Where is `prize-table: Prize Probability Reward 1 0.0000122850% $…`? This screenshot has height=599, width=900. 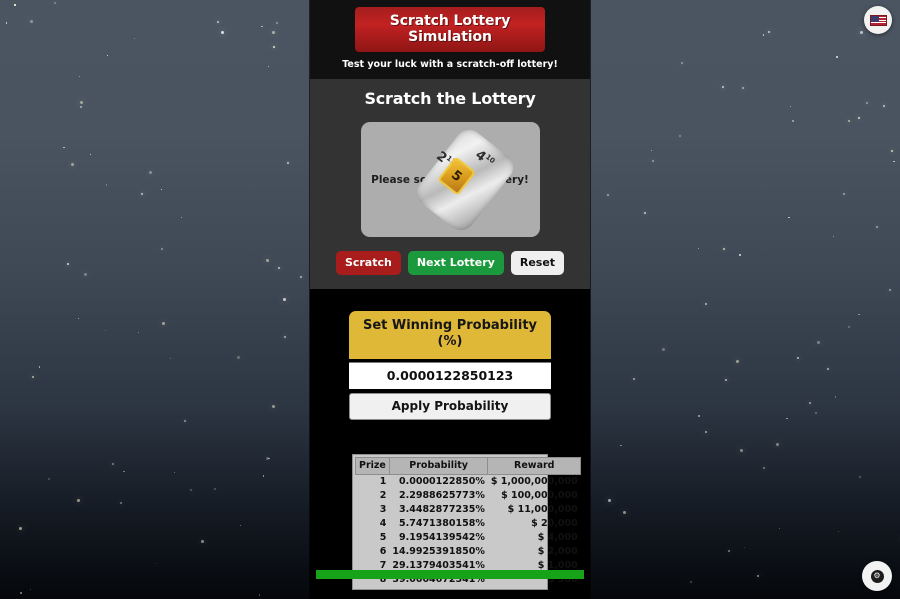 prize-table: Prize Probability Reward 1 0.0000122850% $… is located at coordinates (468, 521).